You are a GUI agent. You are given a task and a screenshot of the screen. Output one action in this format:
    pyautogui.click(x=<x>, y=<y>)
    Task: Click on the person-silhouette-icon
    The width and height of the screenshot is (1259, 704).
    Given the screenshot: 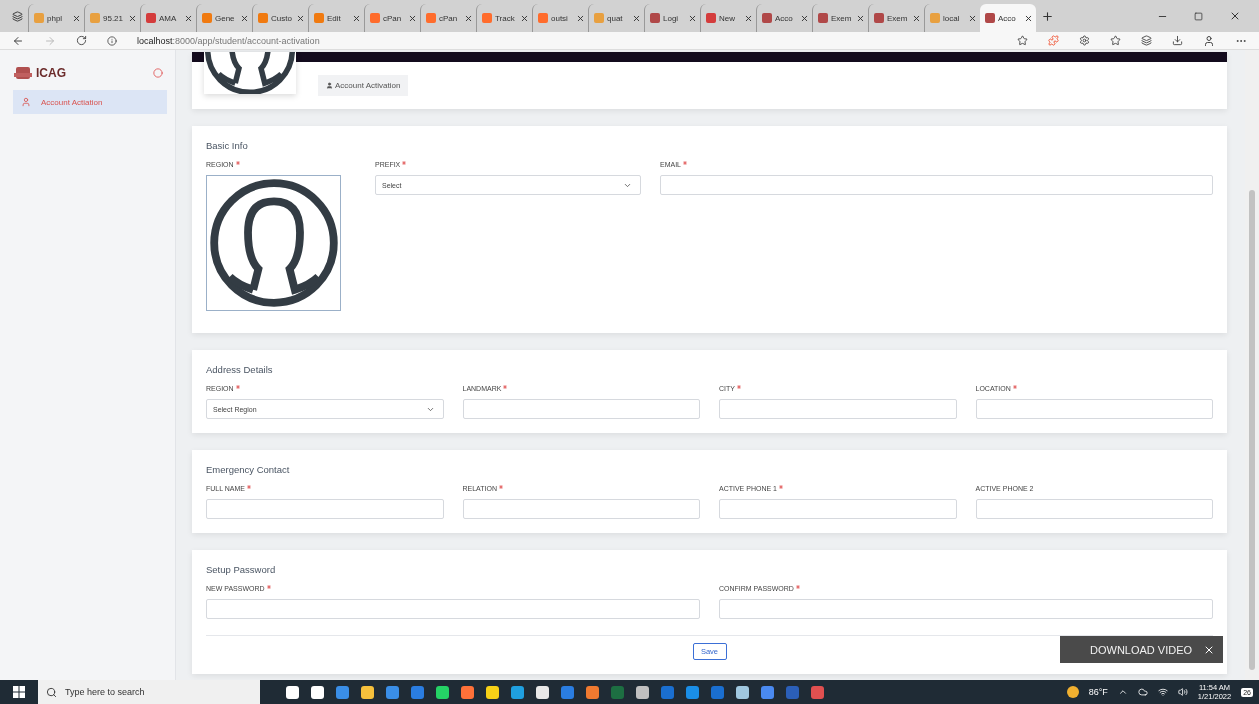 What is the action you would take?
    pyautogui.click(x=273, y=243)
    